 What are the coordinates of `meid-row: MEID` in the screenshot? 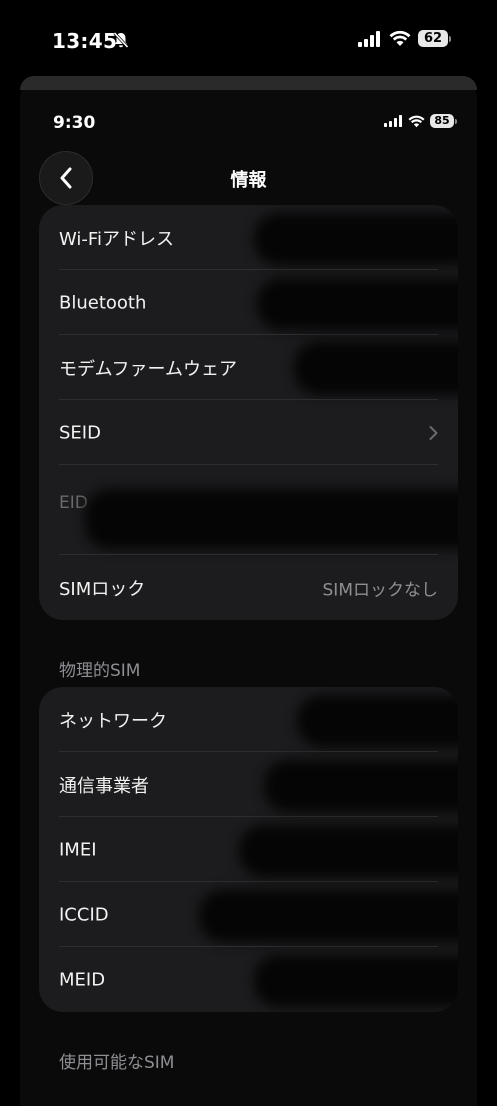 It's located at (248, 979).